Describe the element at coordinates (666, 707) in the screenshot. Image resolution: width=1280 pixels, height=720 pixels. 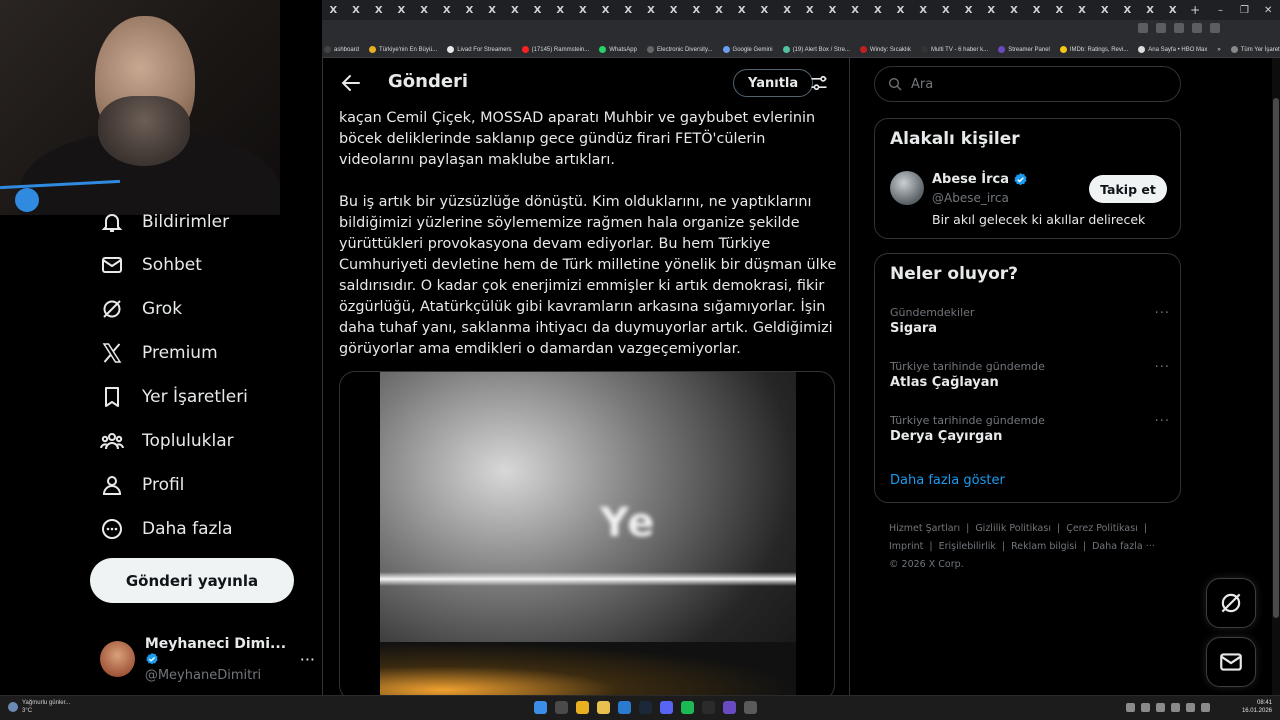
I see `discord-icon` at that location.